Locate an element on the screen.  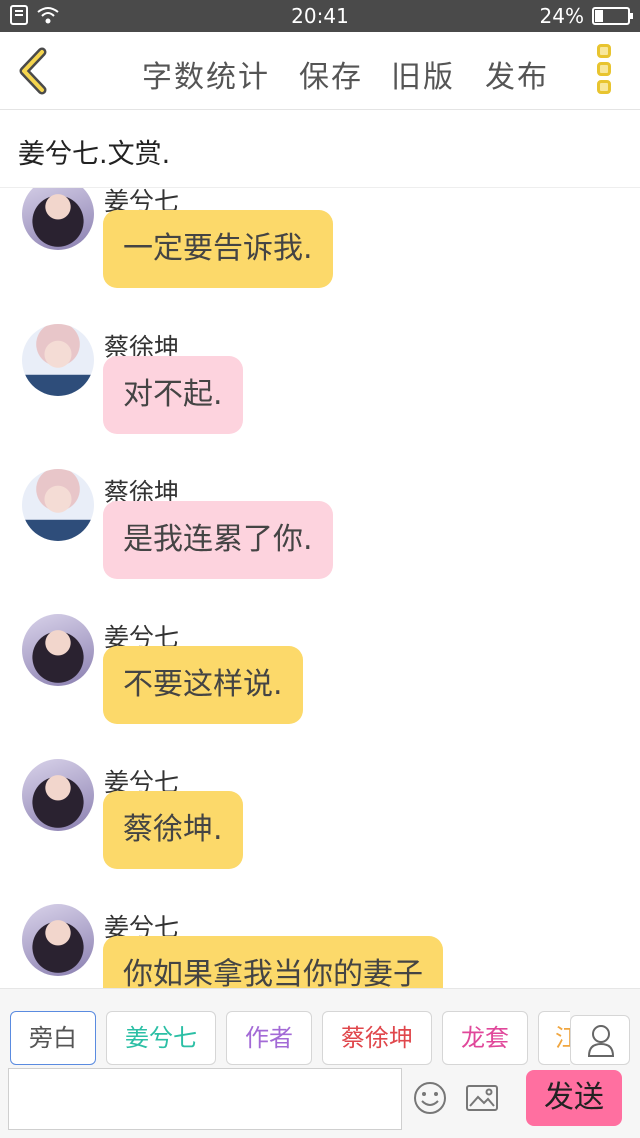
battery-fill is located at coordinates (599, 16).